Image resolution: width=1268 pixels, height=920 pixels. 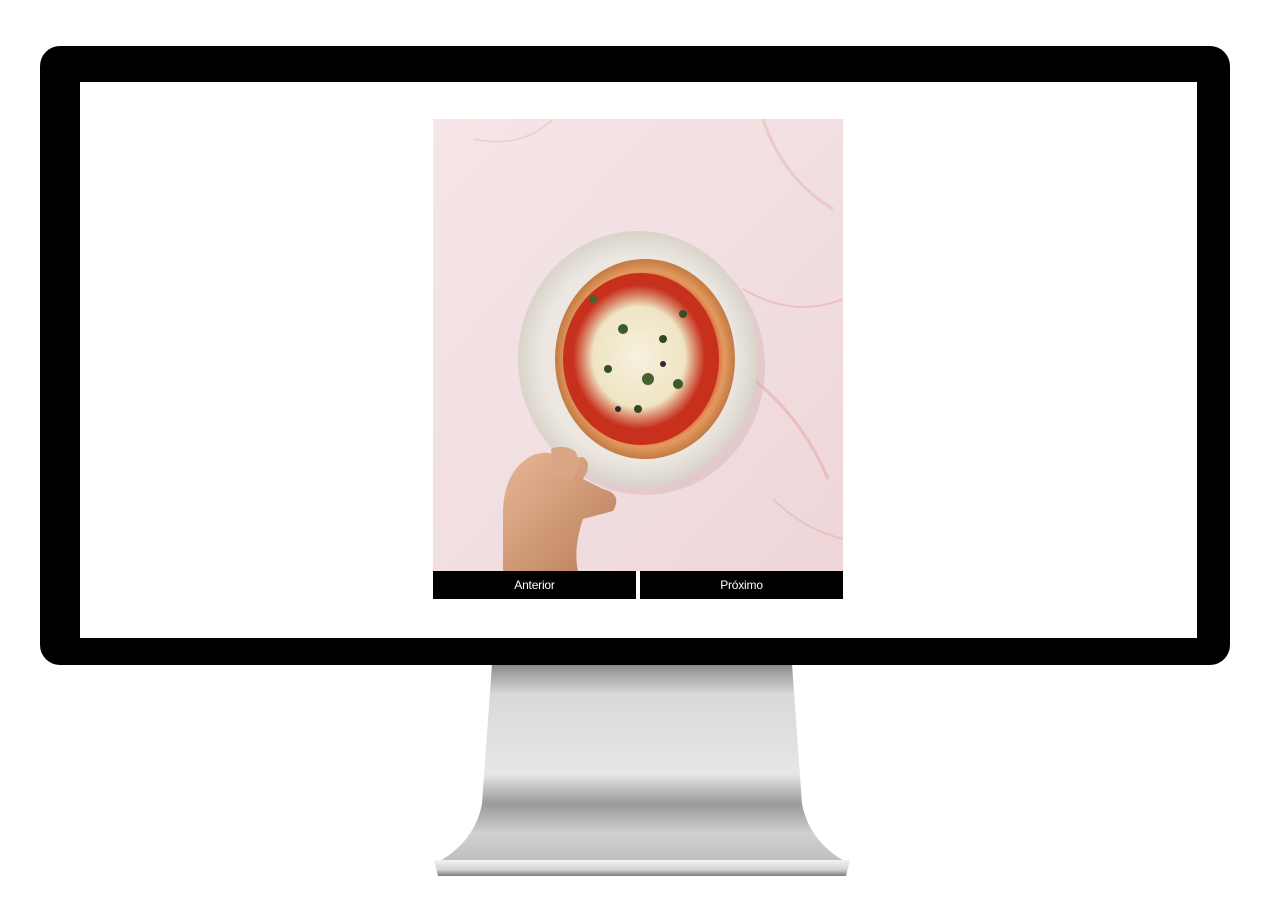 I want to click on monitor-stand, so click(x=642, y=770).